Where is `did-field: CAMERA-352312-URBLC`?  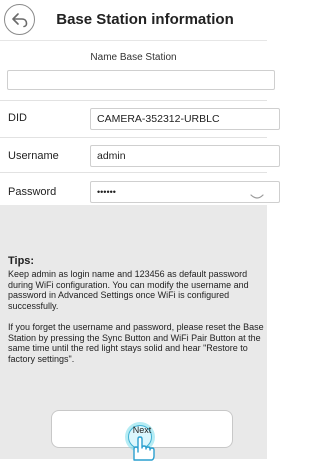 did-field: CAMERA-352312-URBLC is located at coordinates (185, 119).